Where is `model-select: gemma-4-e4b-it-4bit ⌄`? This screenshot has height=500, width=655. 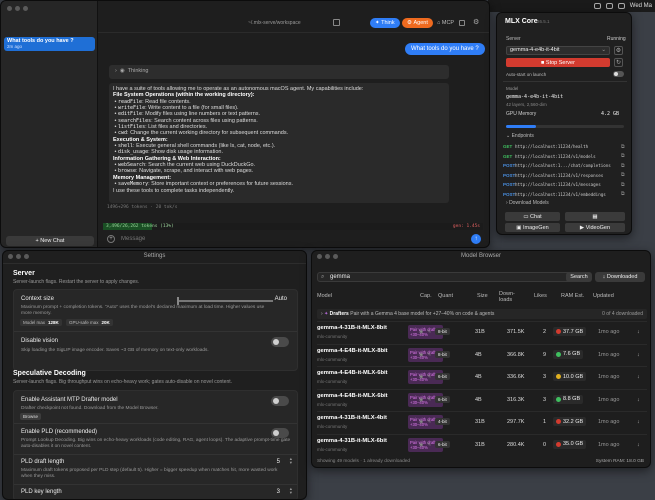 model-select: gemma-4-e4b-it-4bit ⌄ is located at coordinates (558, 50).